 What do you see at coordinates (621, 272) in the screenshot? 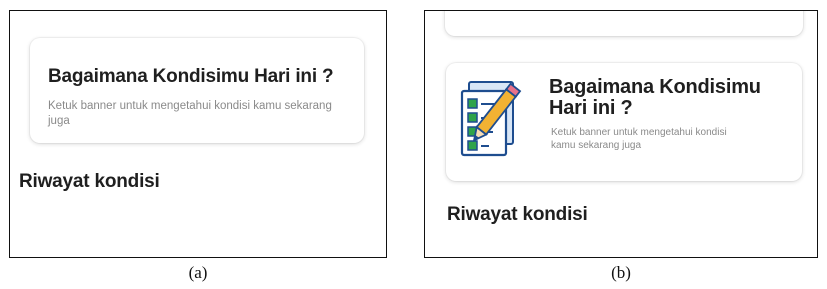
I see `figure-caption-b: (b)` at bounding box center [621, 272].